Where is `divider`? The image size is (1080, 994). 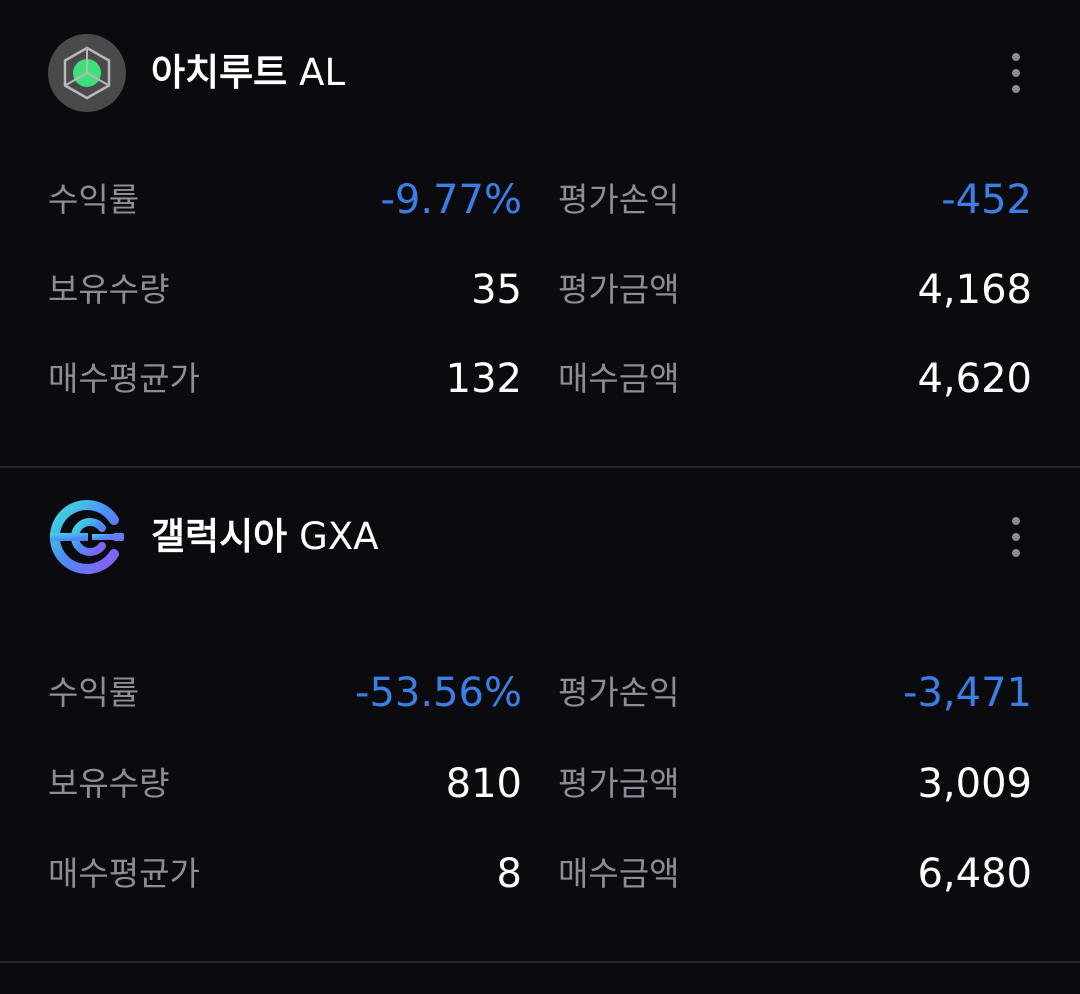
divider is located at coordinates (540, 962).